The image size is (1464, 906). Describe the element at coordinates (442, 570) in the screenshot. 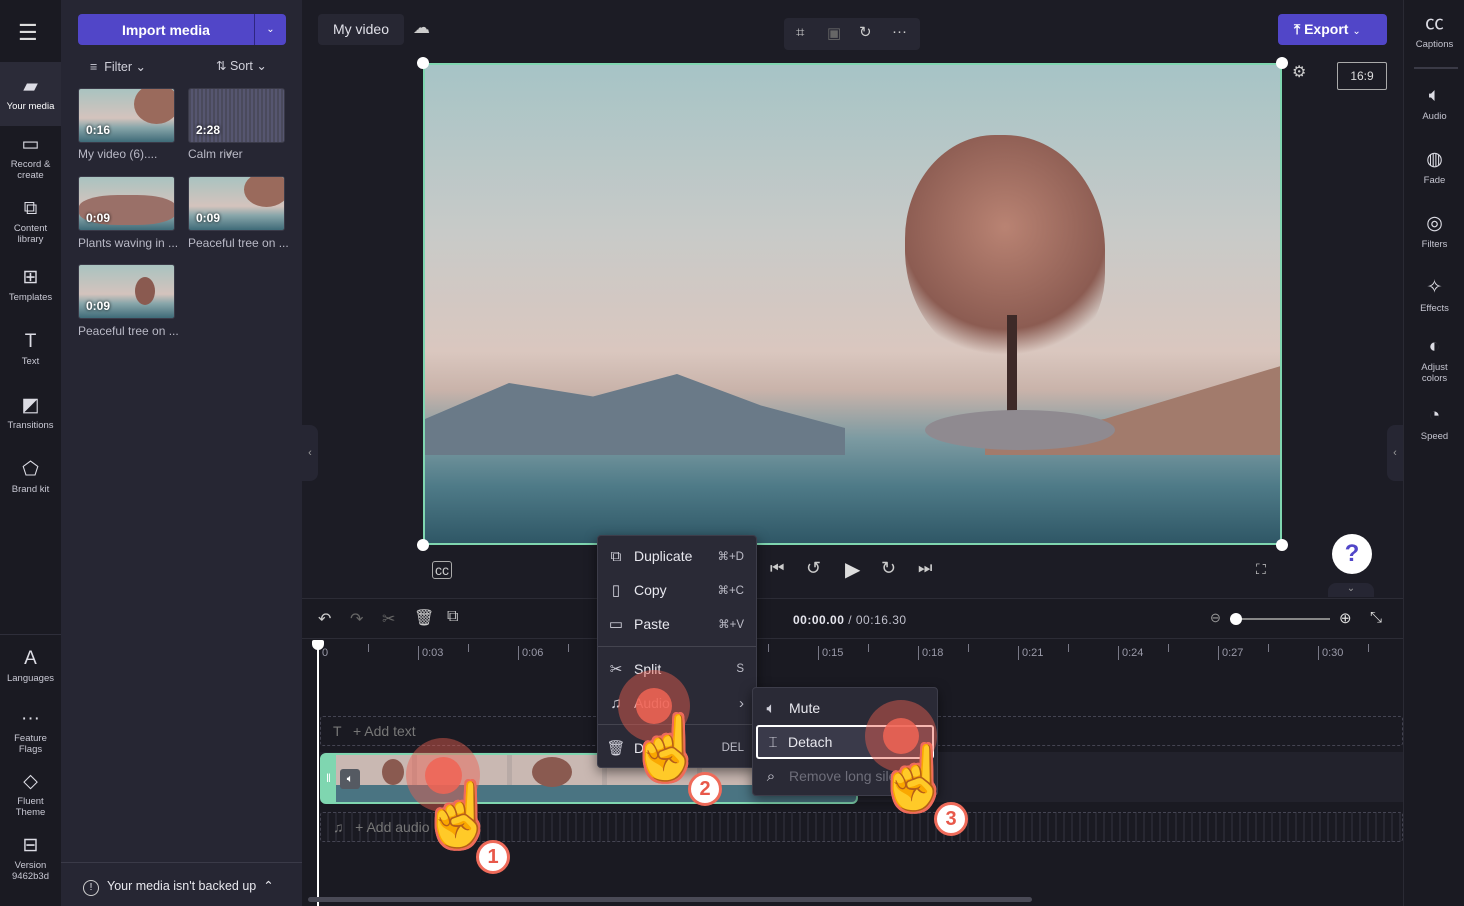

I see `auto-captions-icon: cc` at that location.